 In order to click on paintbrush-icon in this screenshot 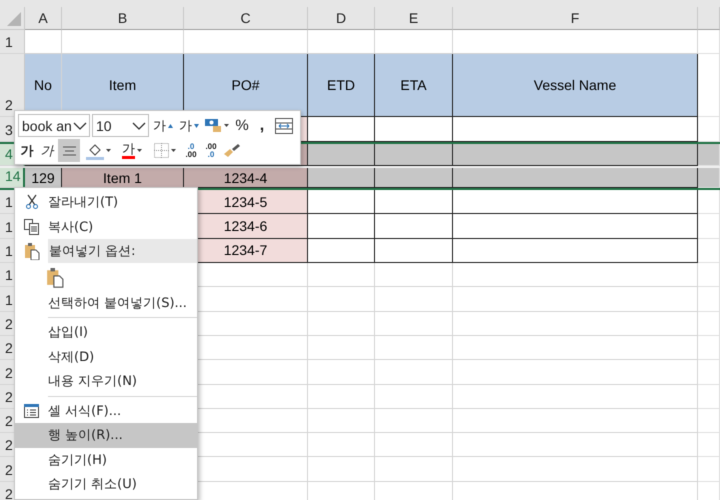, I will do `click(232, 151)`.